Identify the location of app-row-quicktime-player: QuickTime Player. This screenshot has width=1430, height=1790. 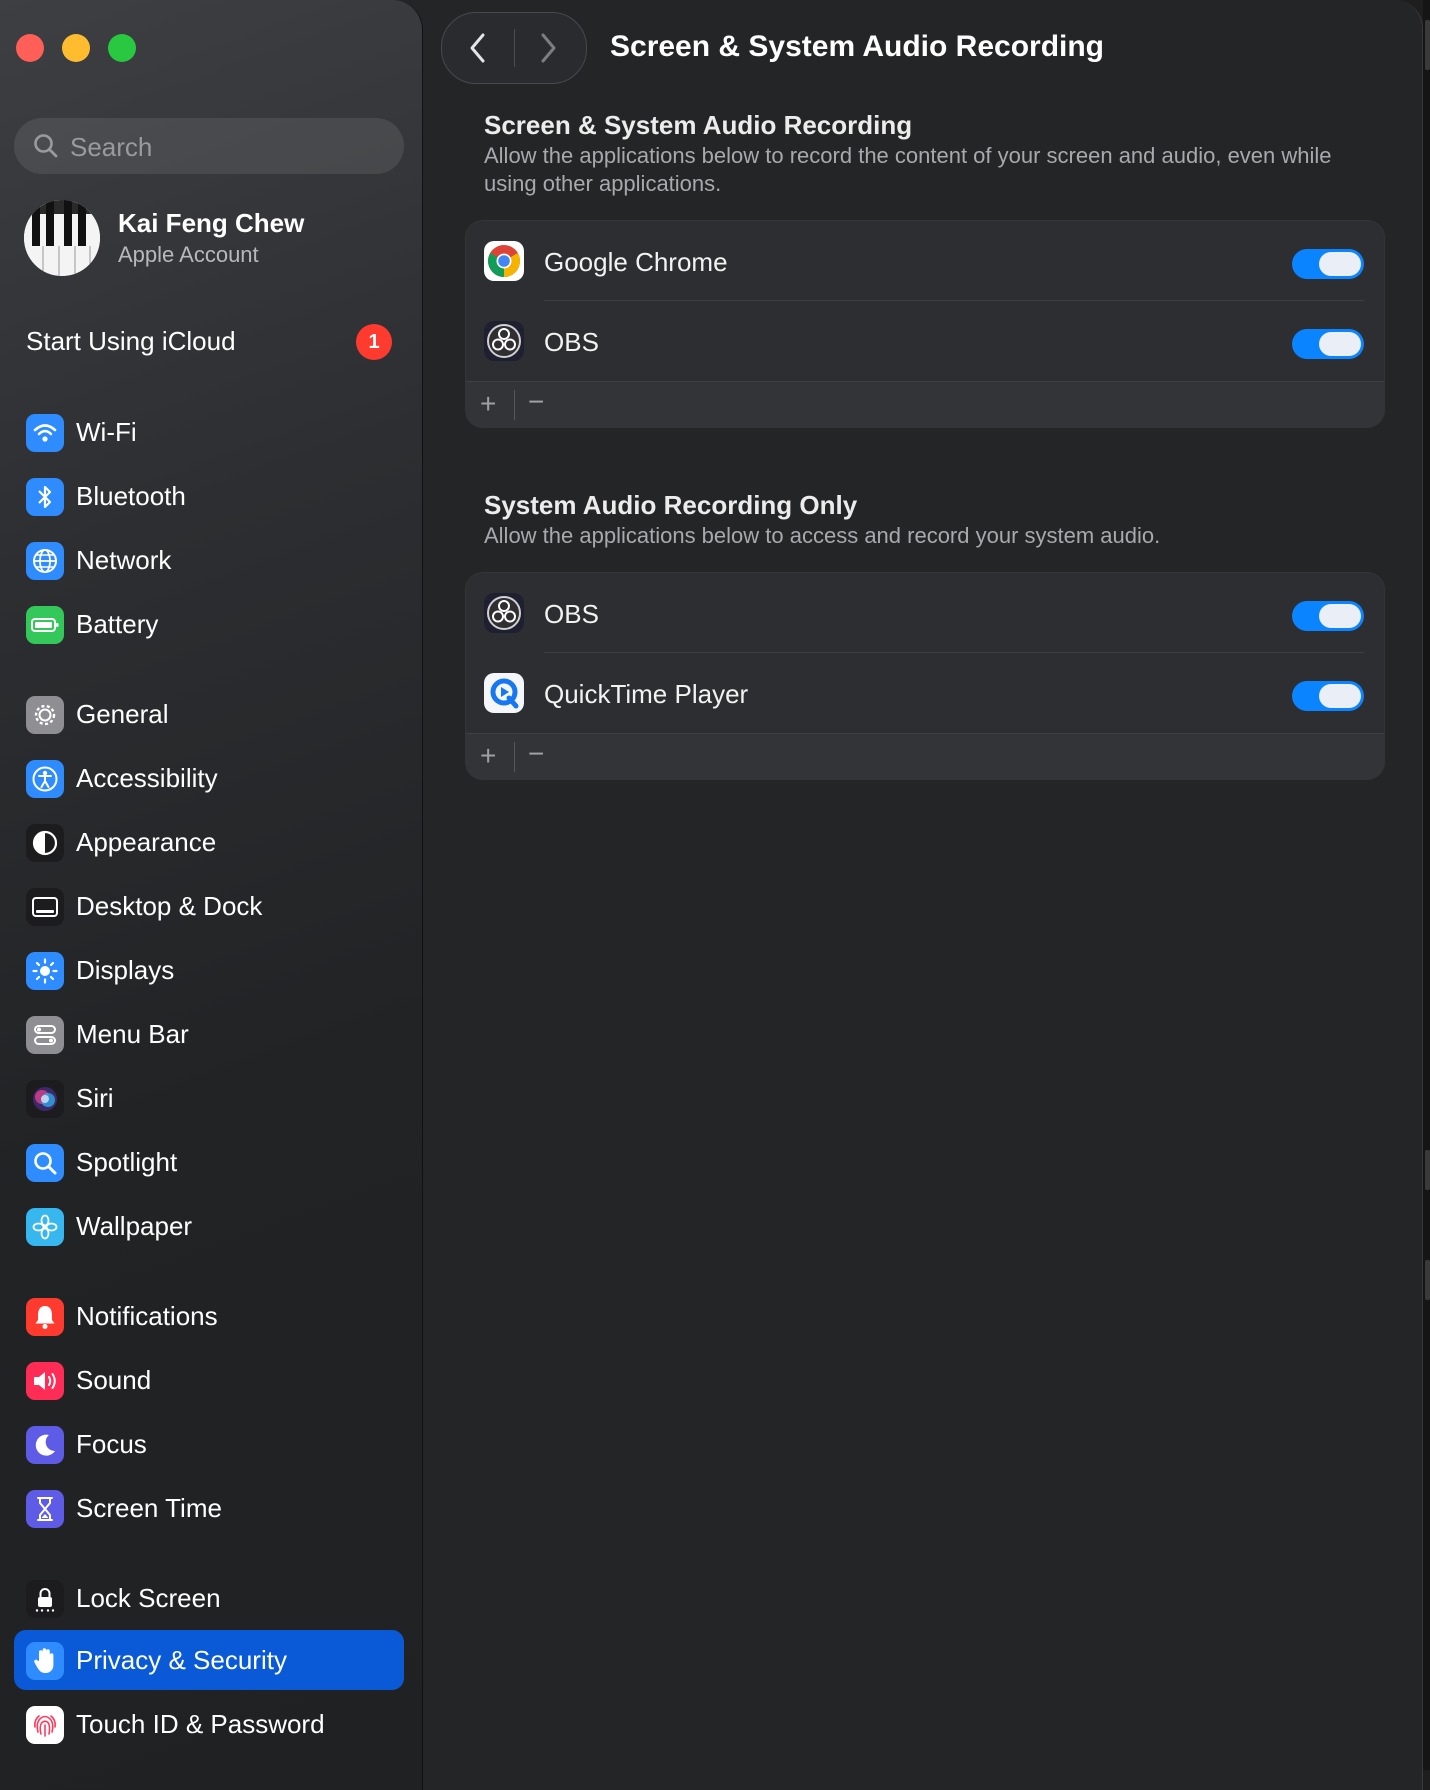
(925, 693).